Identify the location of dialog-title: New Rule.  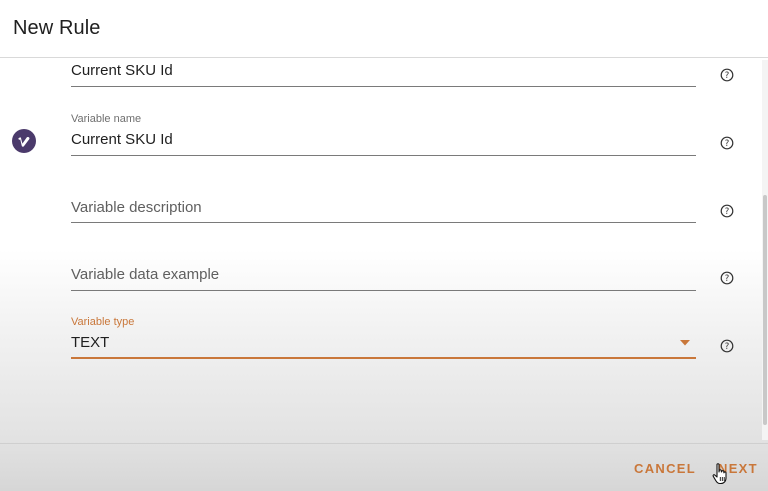
(57, 28).